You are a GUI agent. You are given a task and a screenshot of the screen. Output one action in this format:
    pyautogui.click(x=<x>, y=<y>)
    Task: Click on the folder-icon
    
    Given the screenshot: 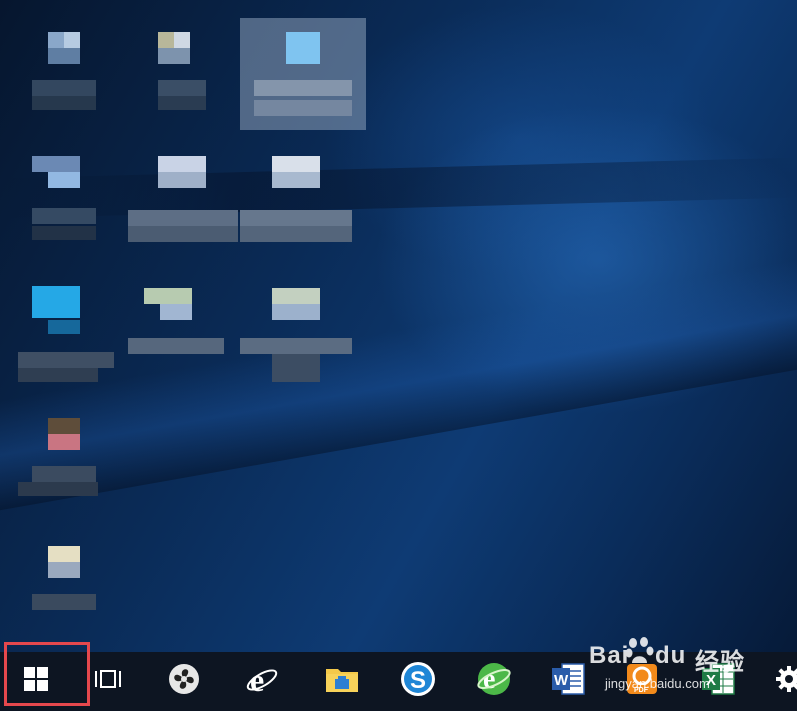 What is the action you would take?
    pyautogui.click(x=342, y=681)
    